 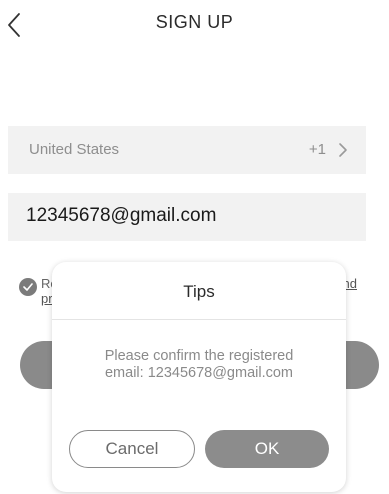 I want to click on agreement-link-line2: pr, so click(x=47, y=298).